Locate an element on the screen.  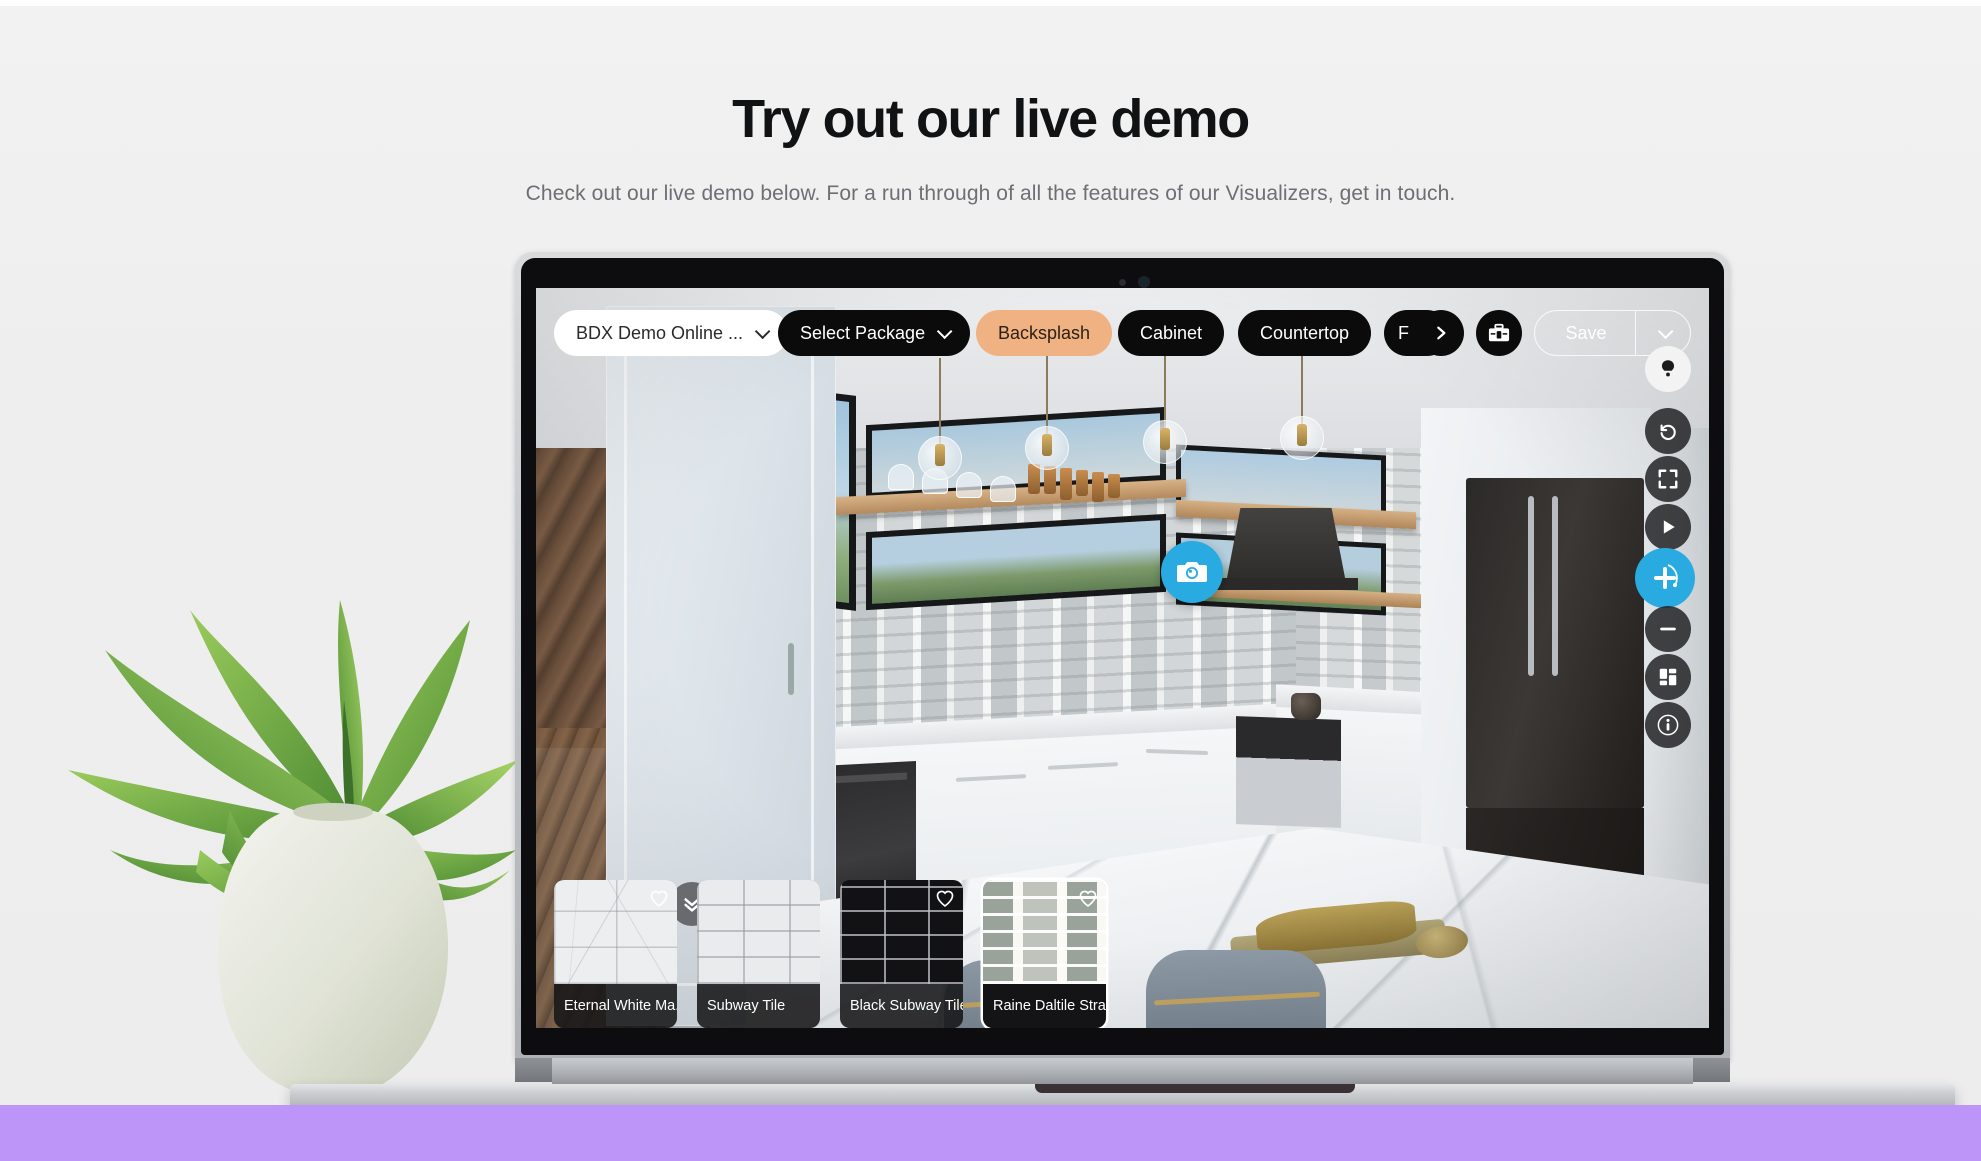
heading-block: Try out our live demo is located at coordinates (990, 119).